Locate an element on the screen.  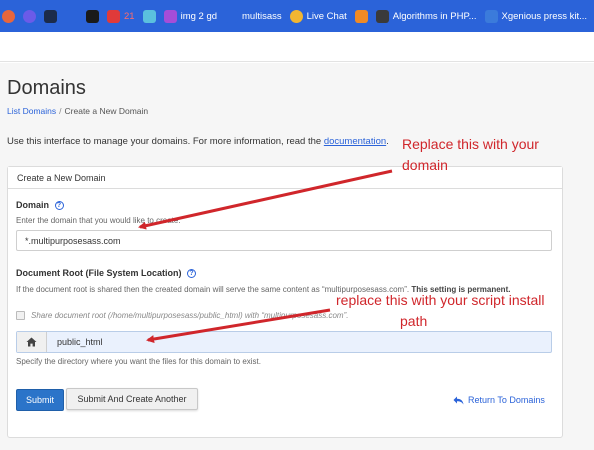
bookmark-label: Live Chat is located at coordinates (326, 16).